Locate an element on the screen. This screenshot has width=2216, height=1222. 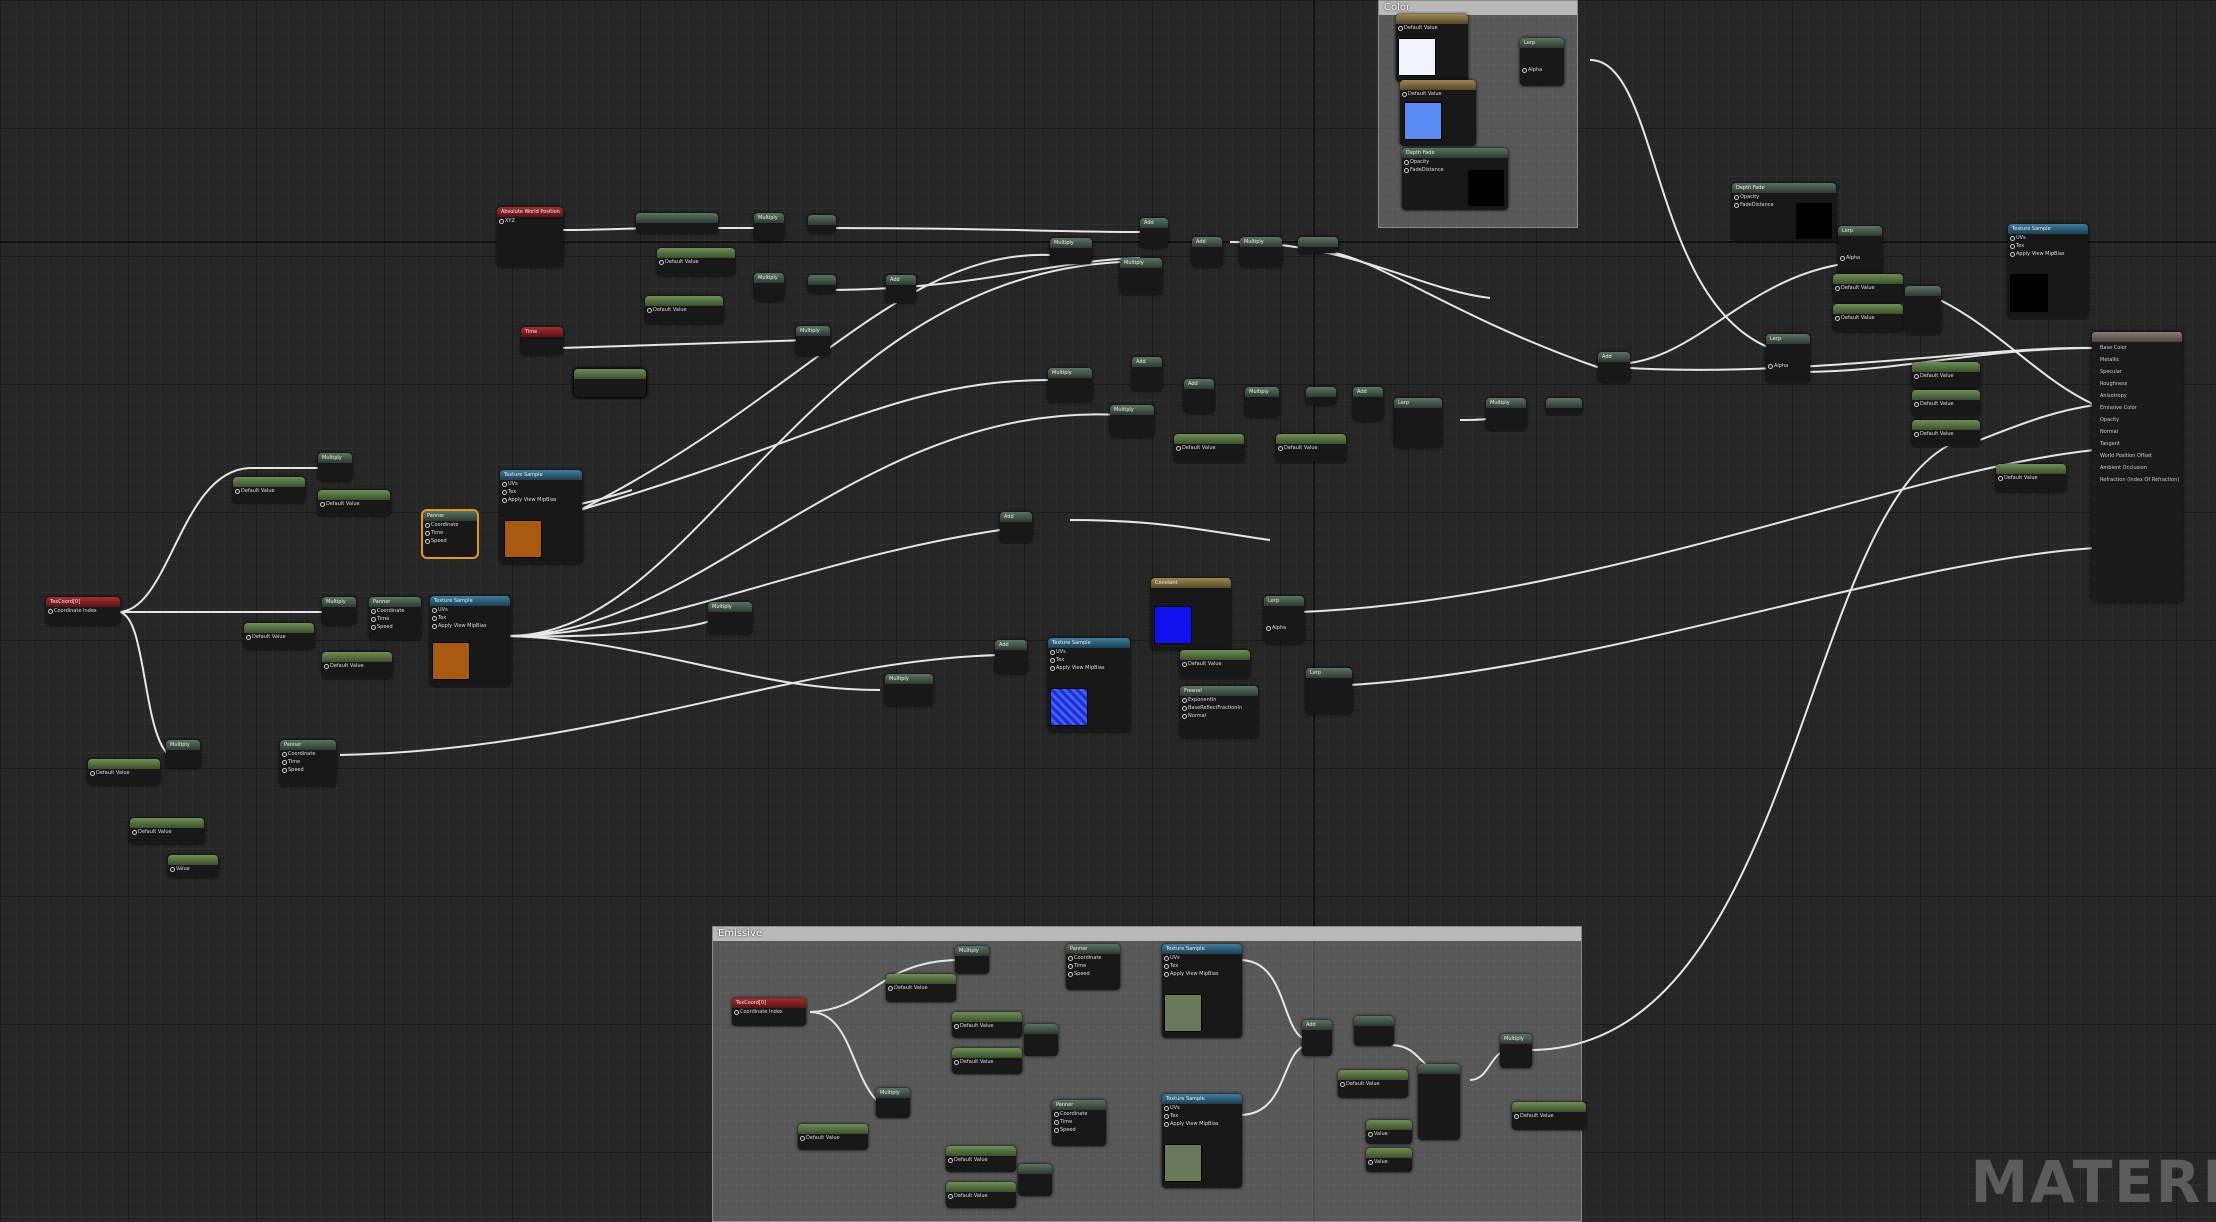
xyz-pin: XYZ is located at coordinates (530, 221).